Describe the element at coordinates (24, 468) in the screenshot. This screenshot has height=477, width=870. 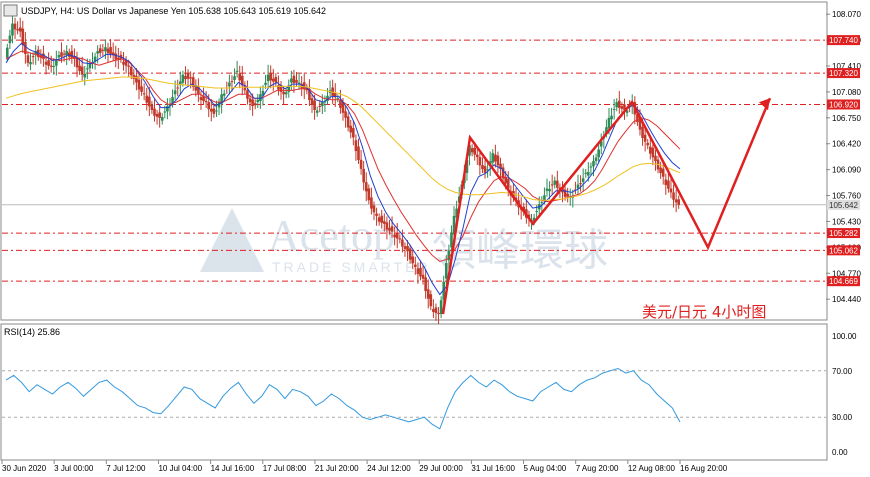
I see `time-tick-label: 30 Jun 2020` at that location.